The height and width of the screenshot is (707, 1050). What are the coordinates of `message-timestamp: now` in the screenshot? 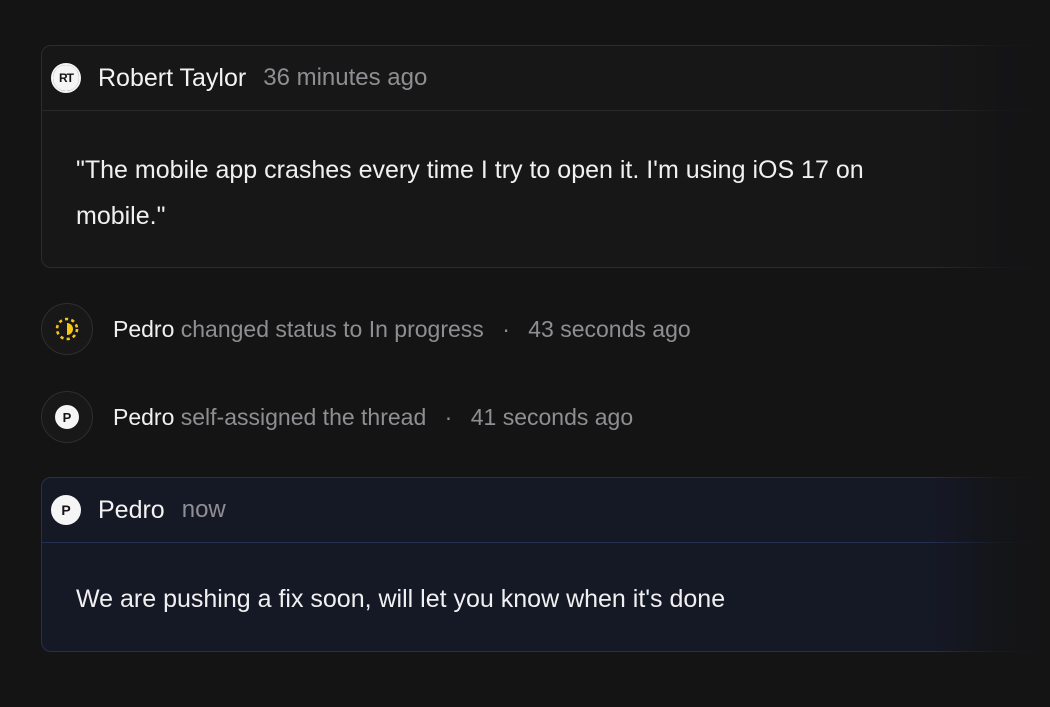 It's located at (203, 509).